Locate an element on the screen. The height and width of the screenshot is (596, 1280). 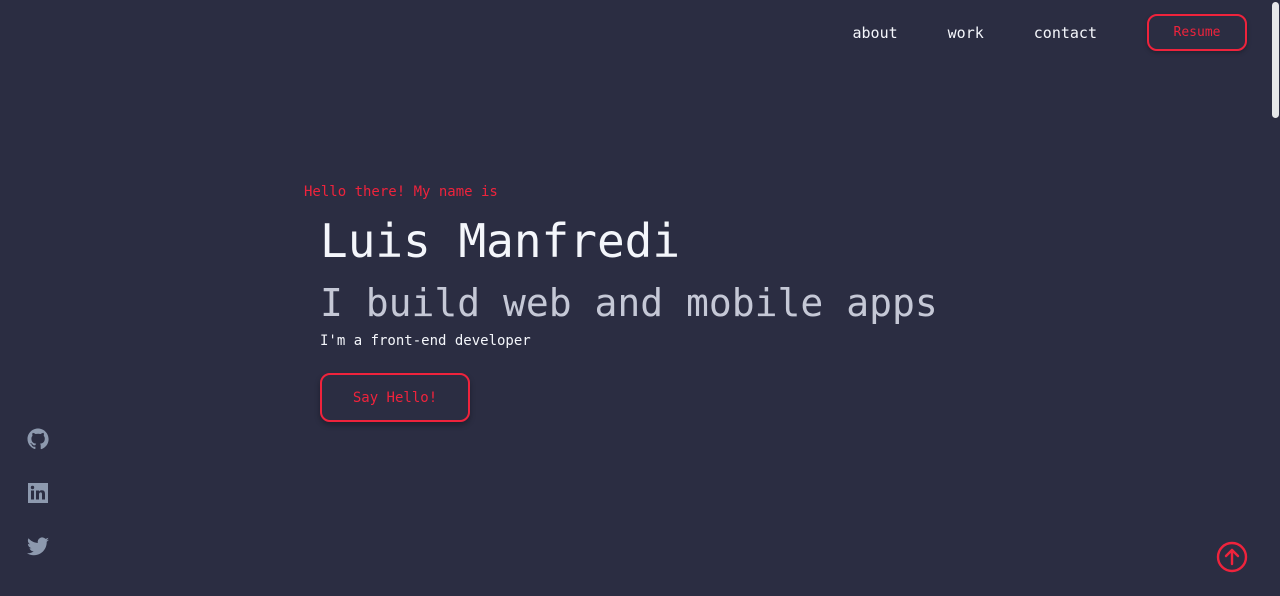
twitter-icon is located at coordinates (38, 547).